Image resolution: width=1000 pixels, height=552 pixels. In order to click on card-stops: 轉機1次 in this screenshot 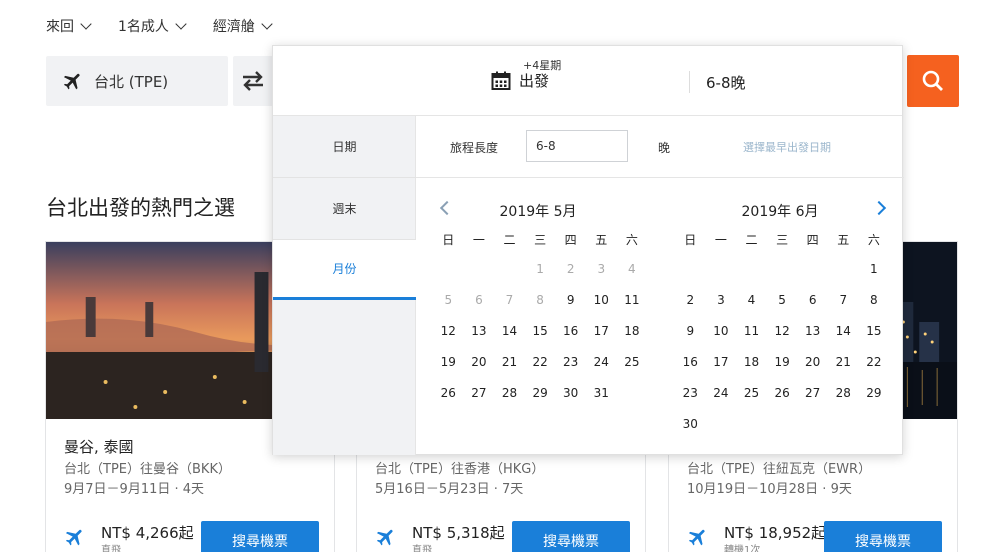, I will do `click(742, 548)`.